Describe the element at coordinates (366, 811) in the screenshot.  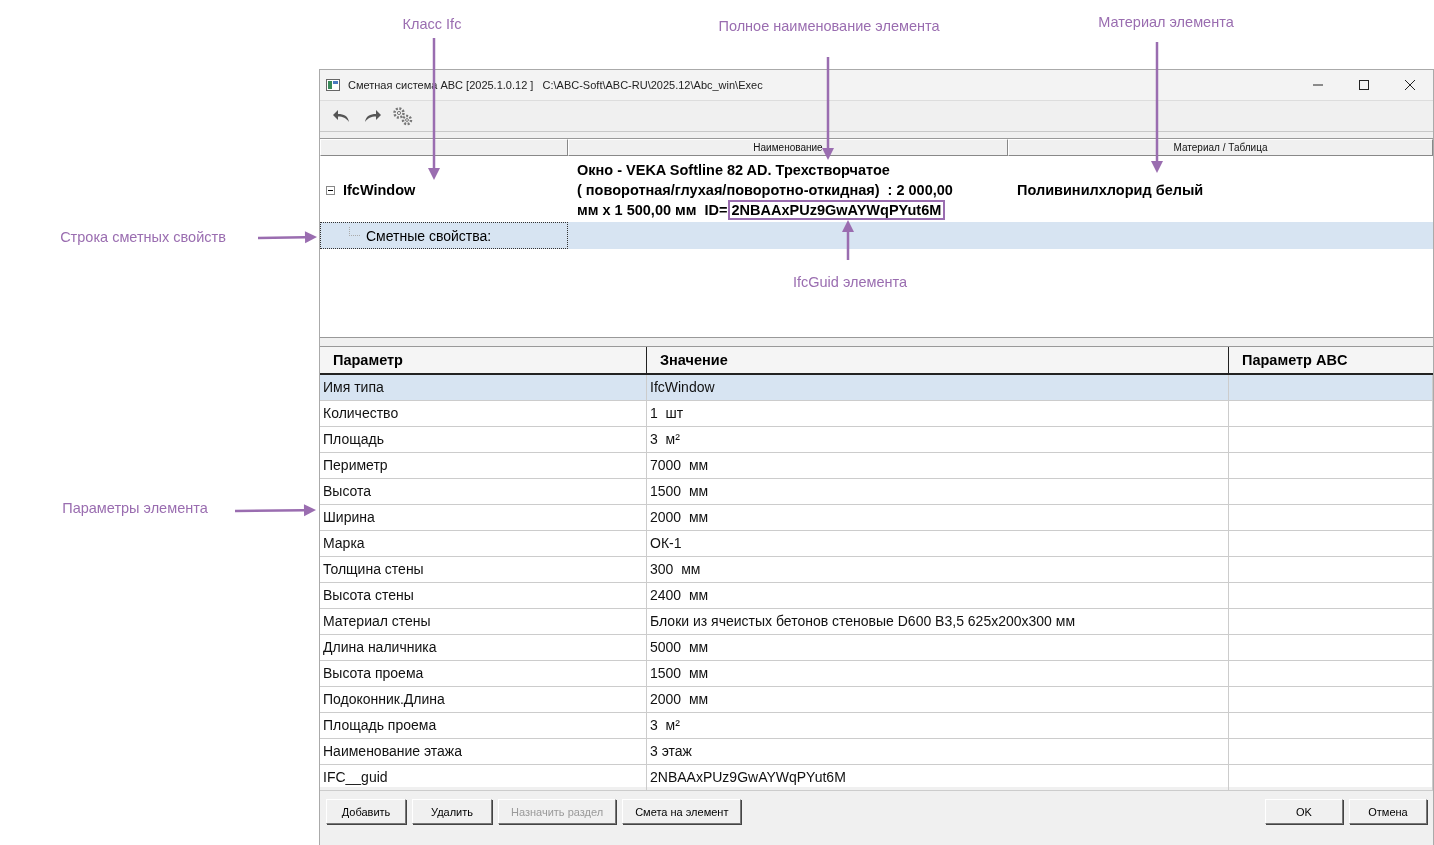
I see `dialog-button: Добавить` at that location.